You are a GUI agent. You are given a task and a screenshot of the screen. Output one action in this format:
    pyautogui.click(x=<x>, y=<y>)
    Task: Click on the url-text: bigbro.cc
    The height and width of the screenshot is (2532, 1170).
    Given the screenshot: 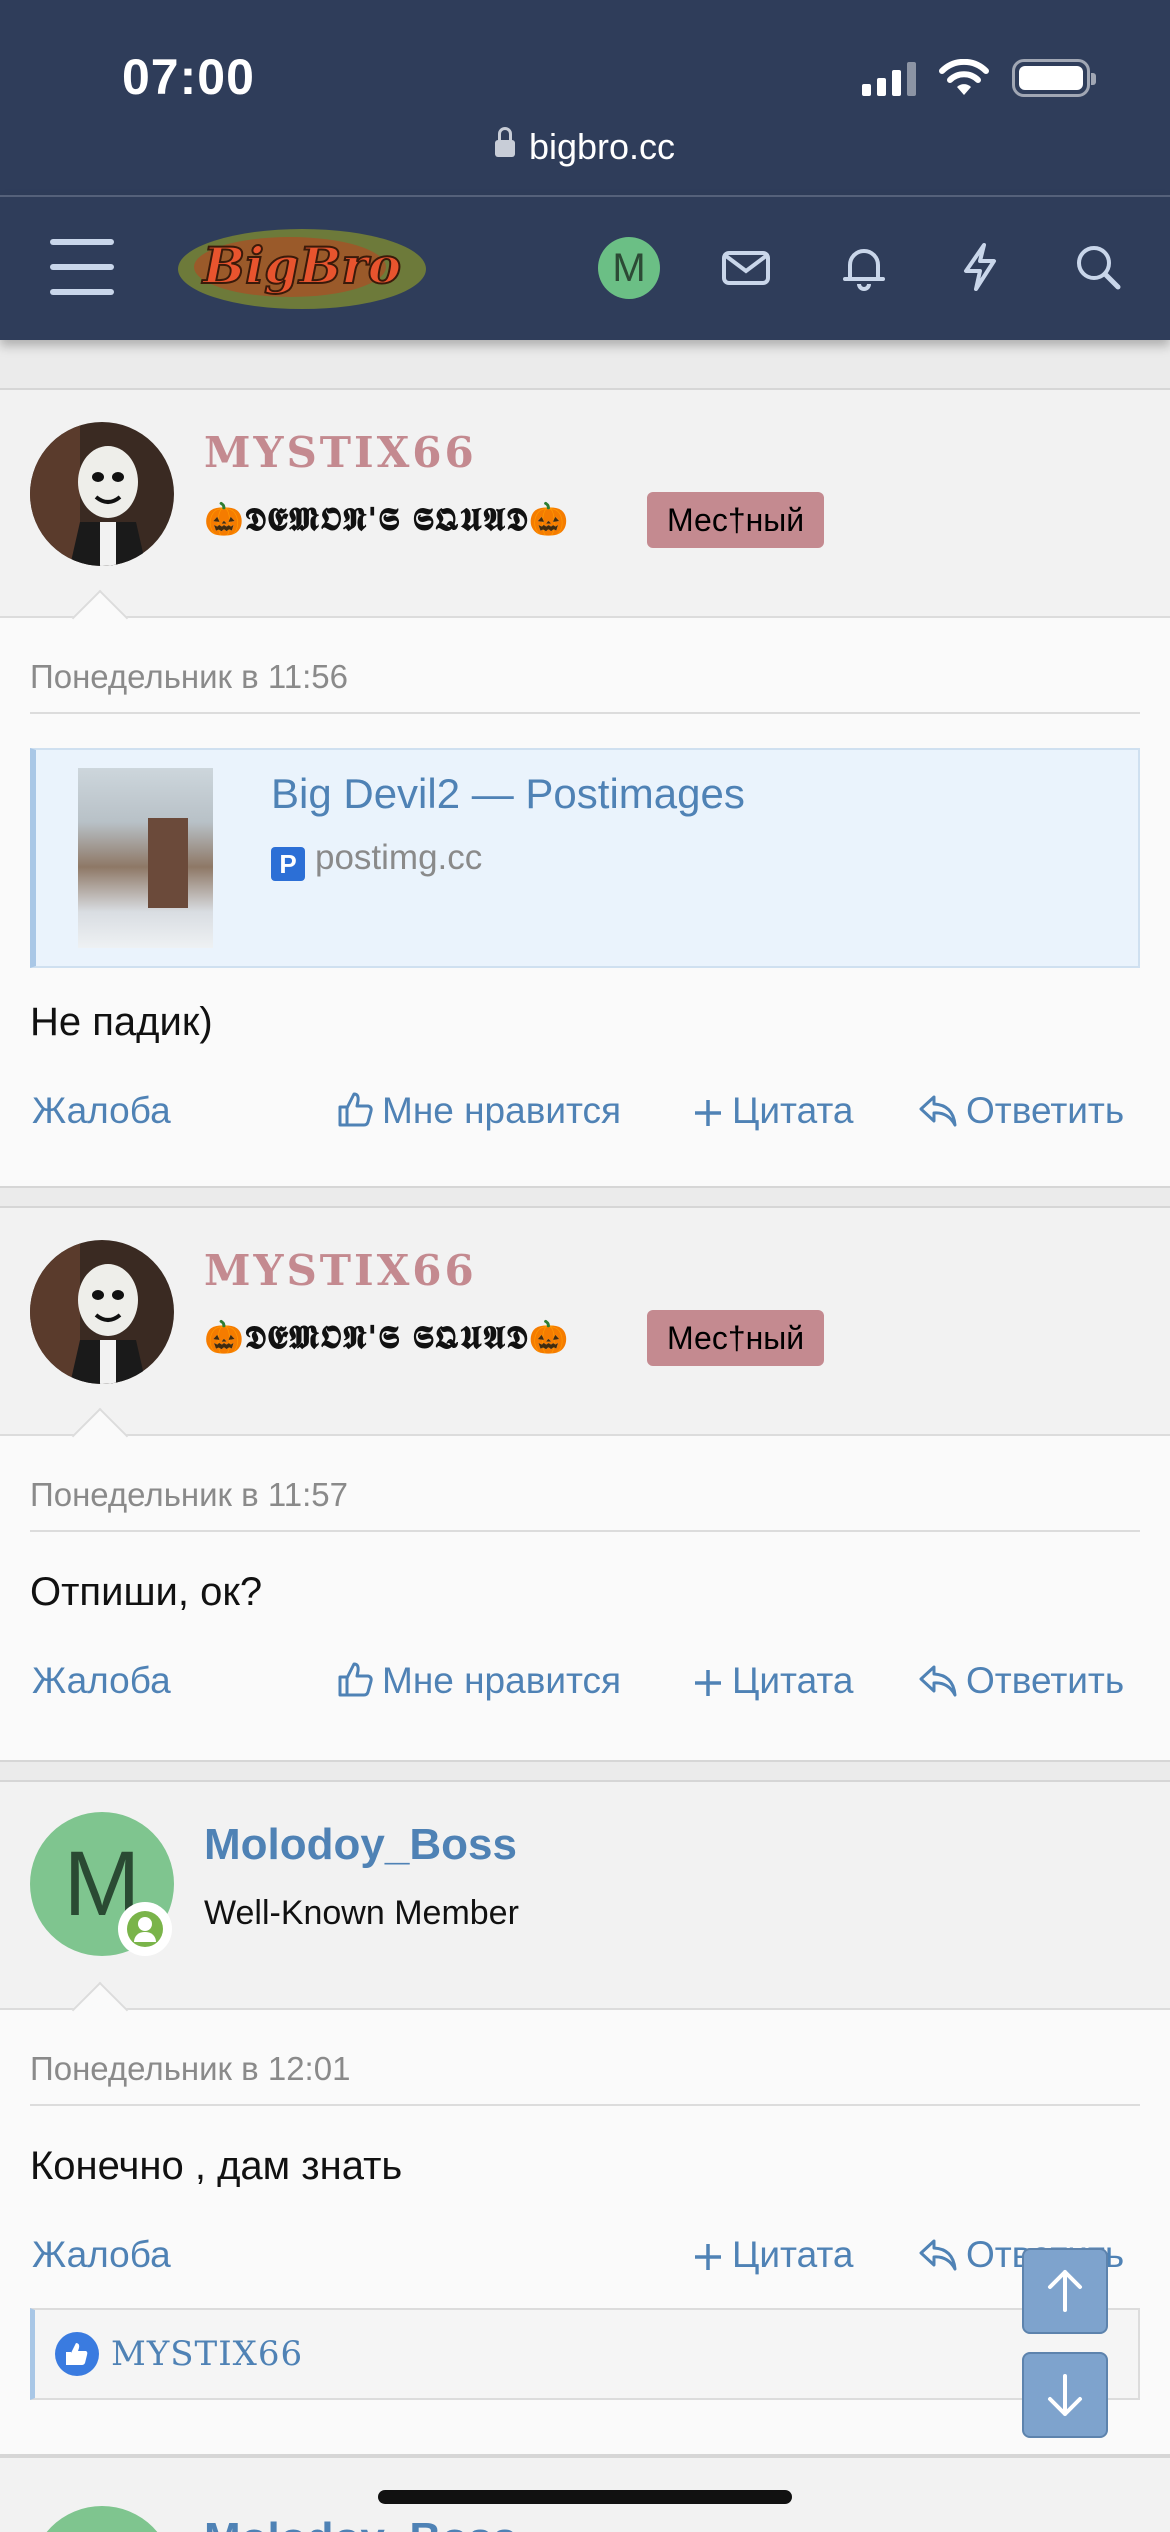 What is the action you would take?
    pyautogui.click(x=602, y=146)
    